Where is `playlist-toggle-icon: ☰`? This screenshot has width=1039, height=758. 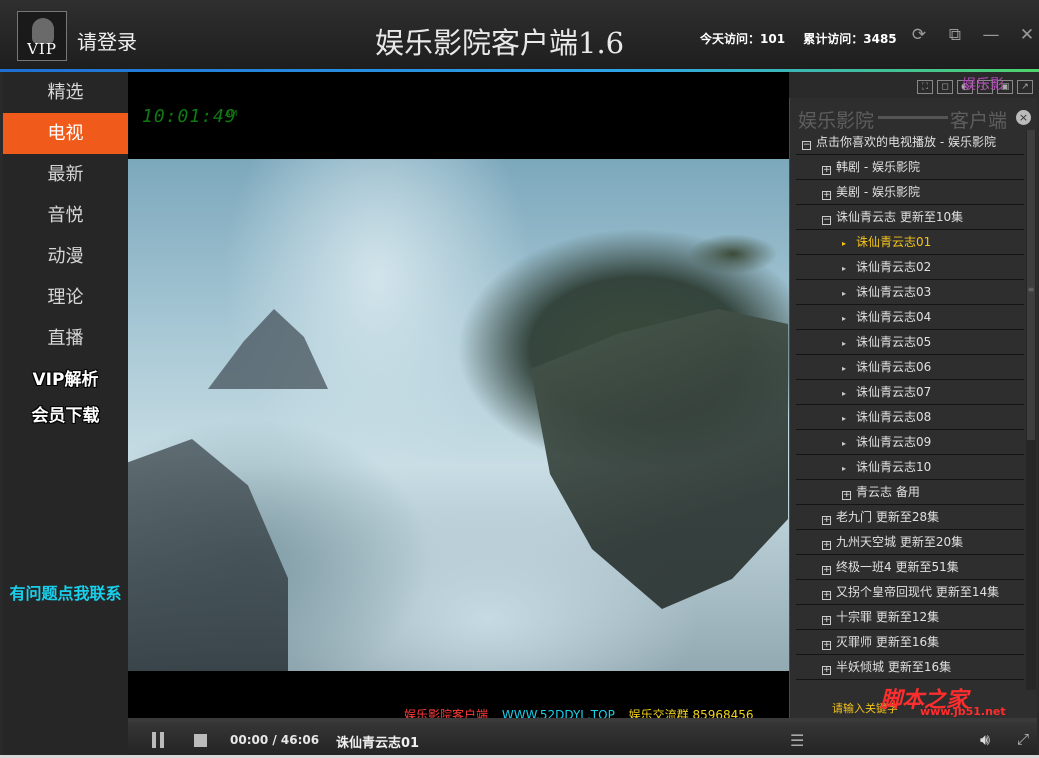
playlist-toggle-icon: ☰ is located at coordinates (797, 740).